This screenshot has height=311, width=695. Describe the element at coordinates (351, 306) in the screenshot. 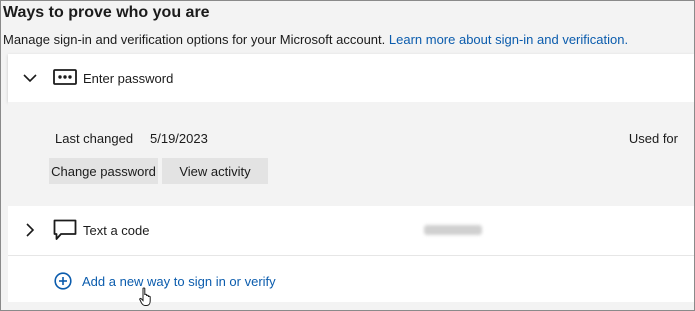

I see `bottom-divider` at that location.